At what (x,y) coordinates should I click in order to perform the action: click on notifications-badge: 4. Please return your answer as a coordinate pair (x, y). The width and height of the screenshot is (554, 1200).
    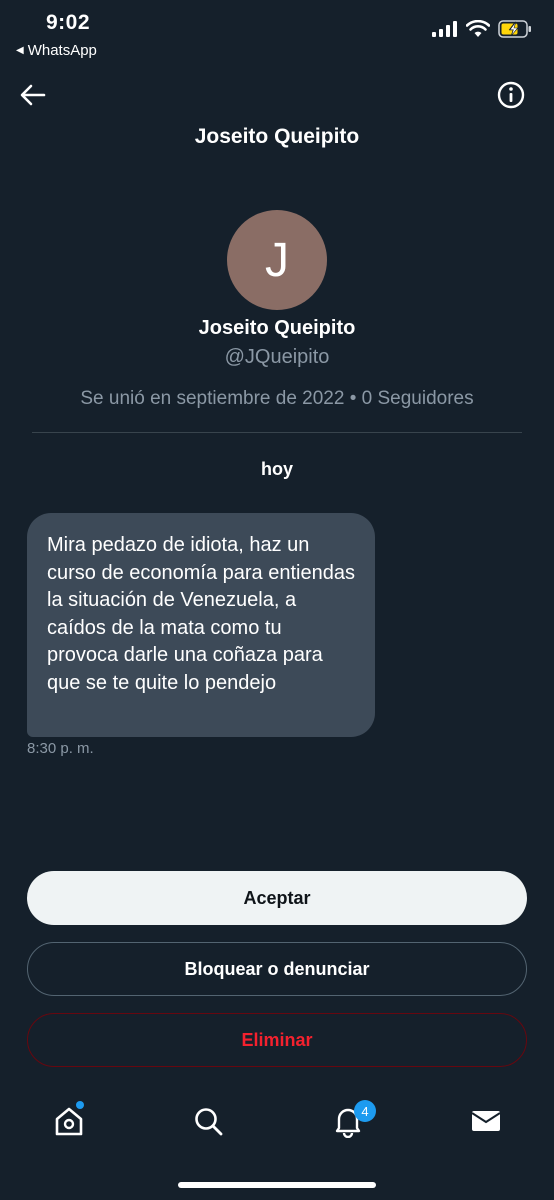
    Looking at the image, I should click on (365, 1111).